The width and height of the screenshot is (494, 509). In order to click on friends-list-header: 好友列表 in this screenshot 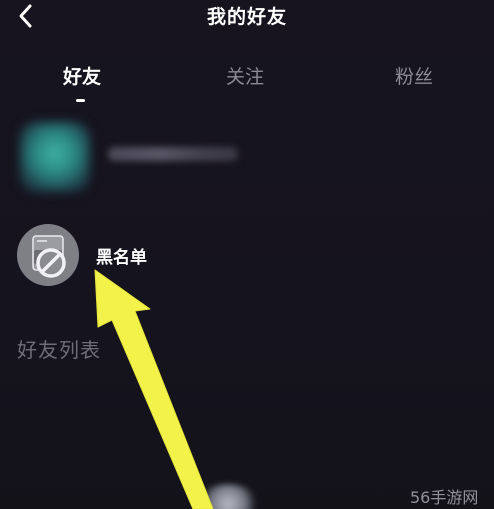, I will do `click(59, 350)`.